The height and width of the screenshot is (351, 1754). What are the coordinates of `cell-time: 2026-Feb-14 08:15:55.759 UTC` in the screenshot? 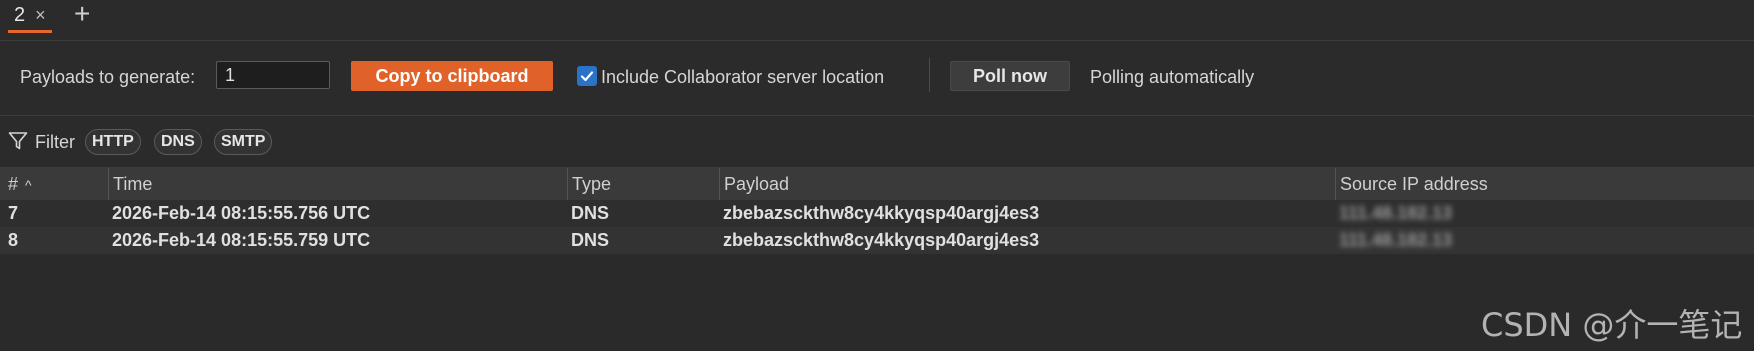 It's located at (241, 240).